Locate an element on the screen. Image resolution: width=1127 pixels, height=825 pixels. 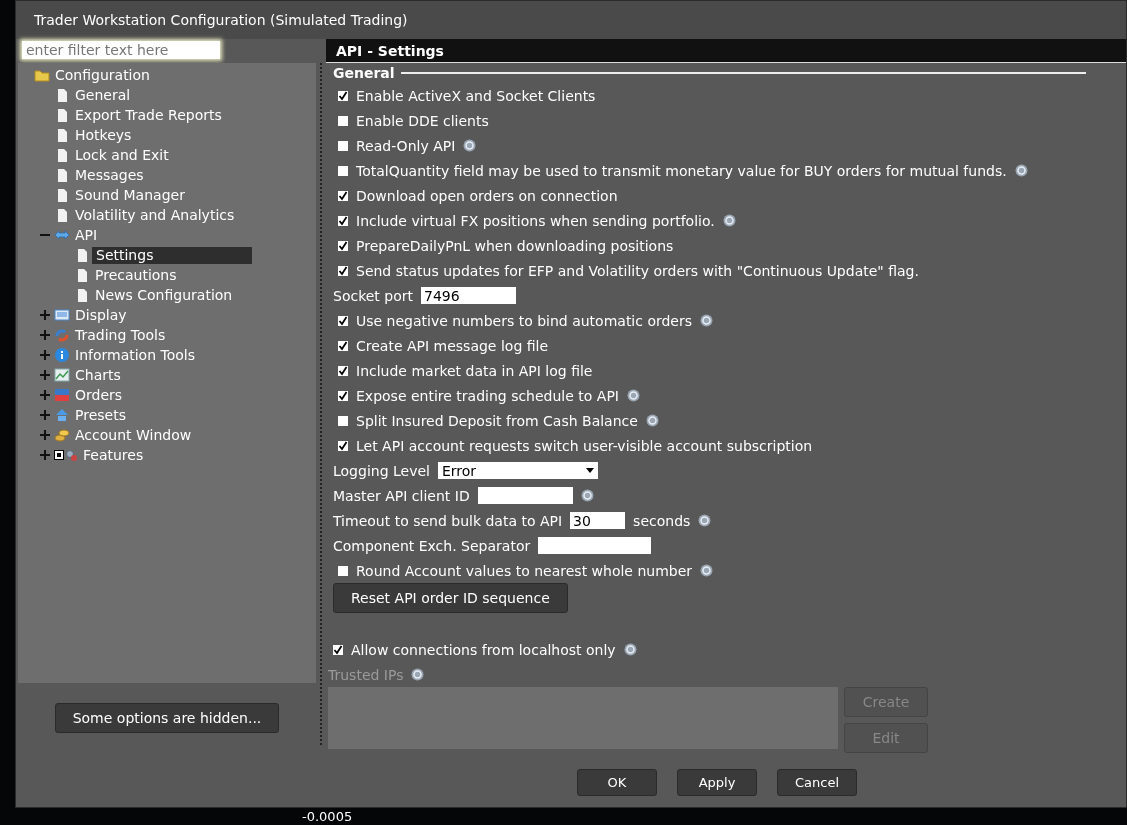
coins-icon is located at coordinates (62, 435).